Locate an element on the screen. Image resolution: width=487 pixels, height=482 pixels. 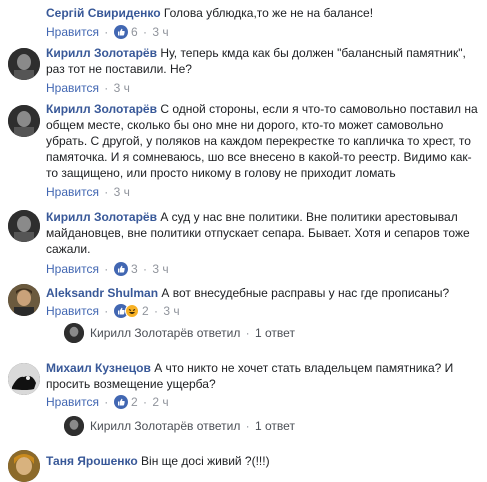
reaction-count: 3 is located at coordinates (134, 269).